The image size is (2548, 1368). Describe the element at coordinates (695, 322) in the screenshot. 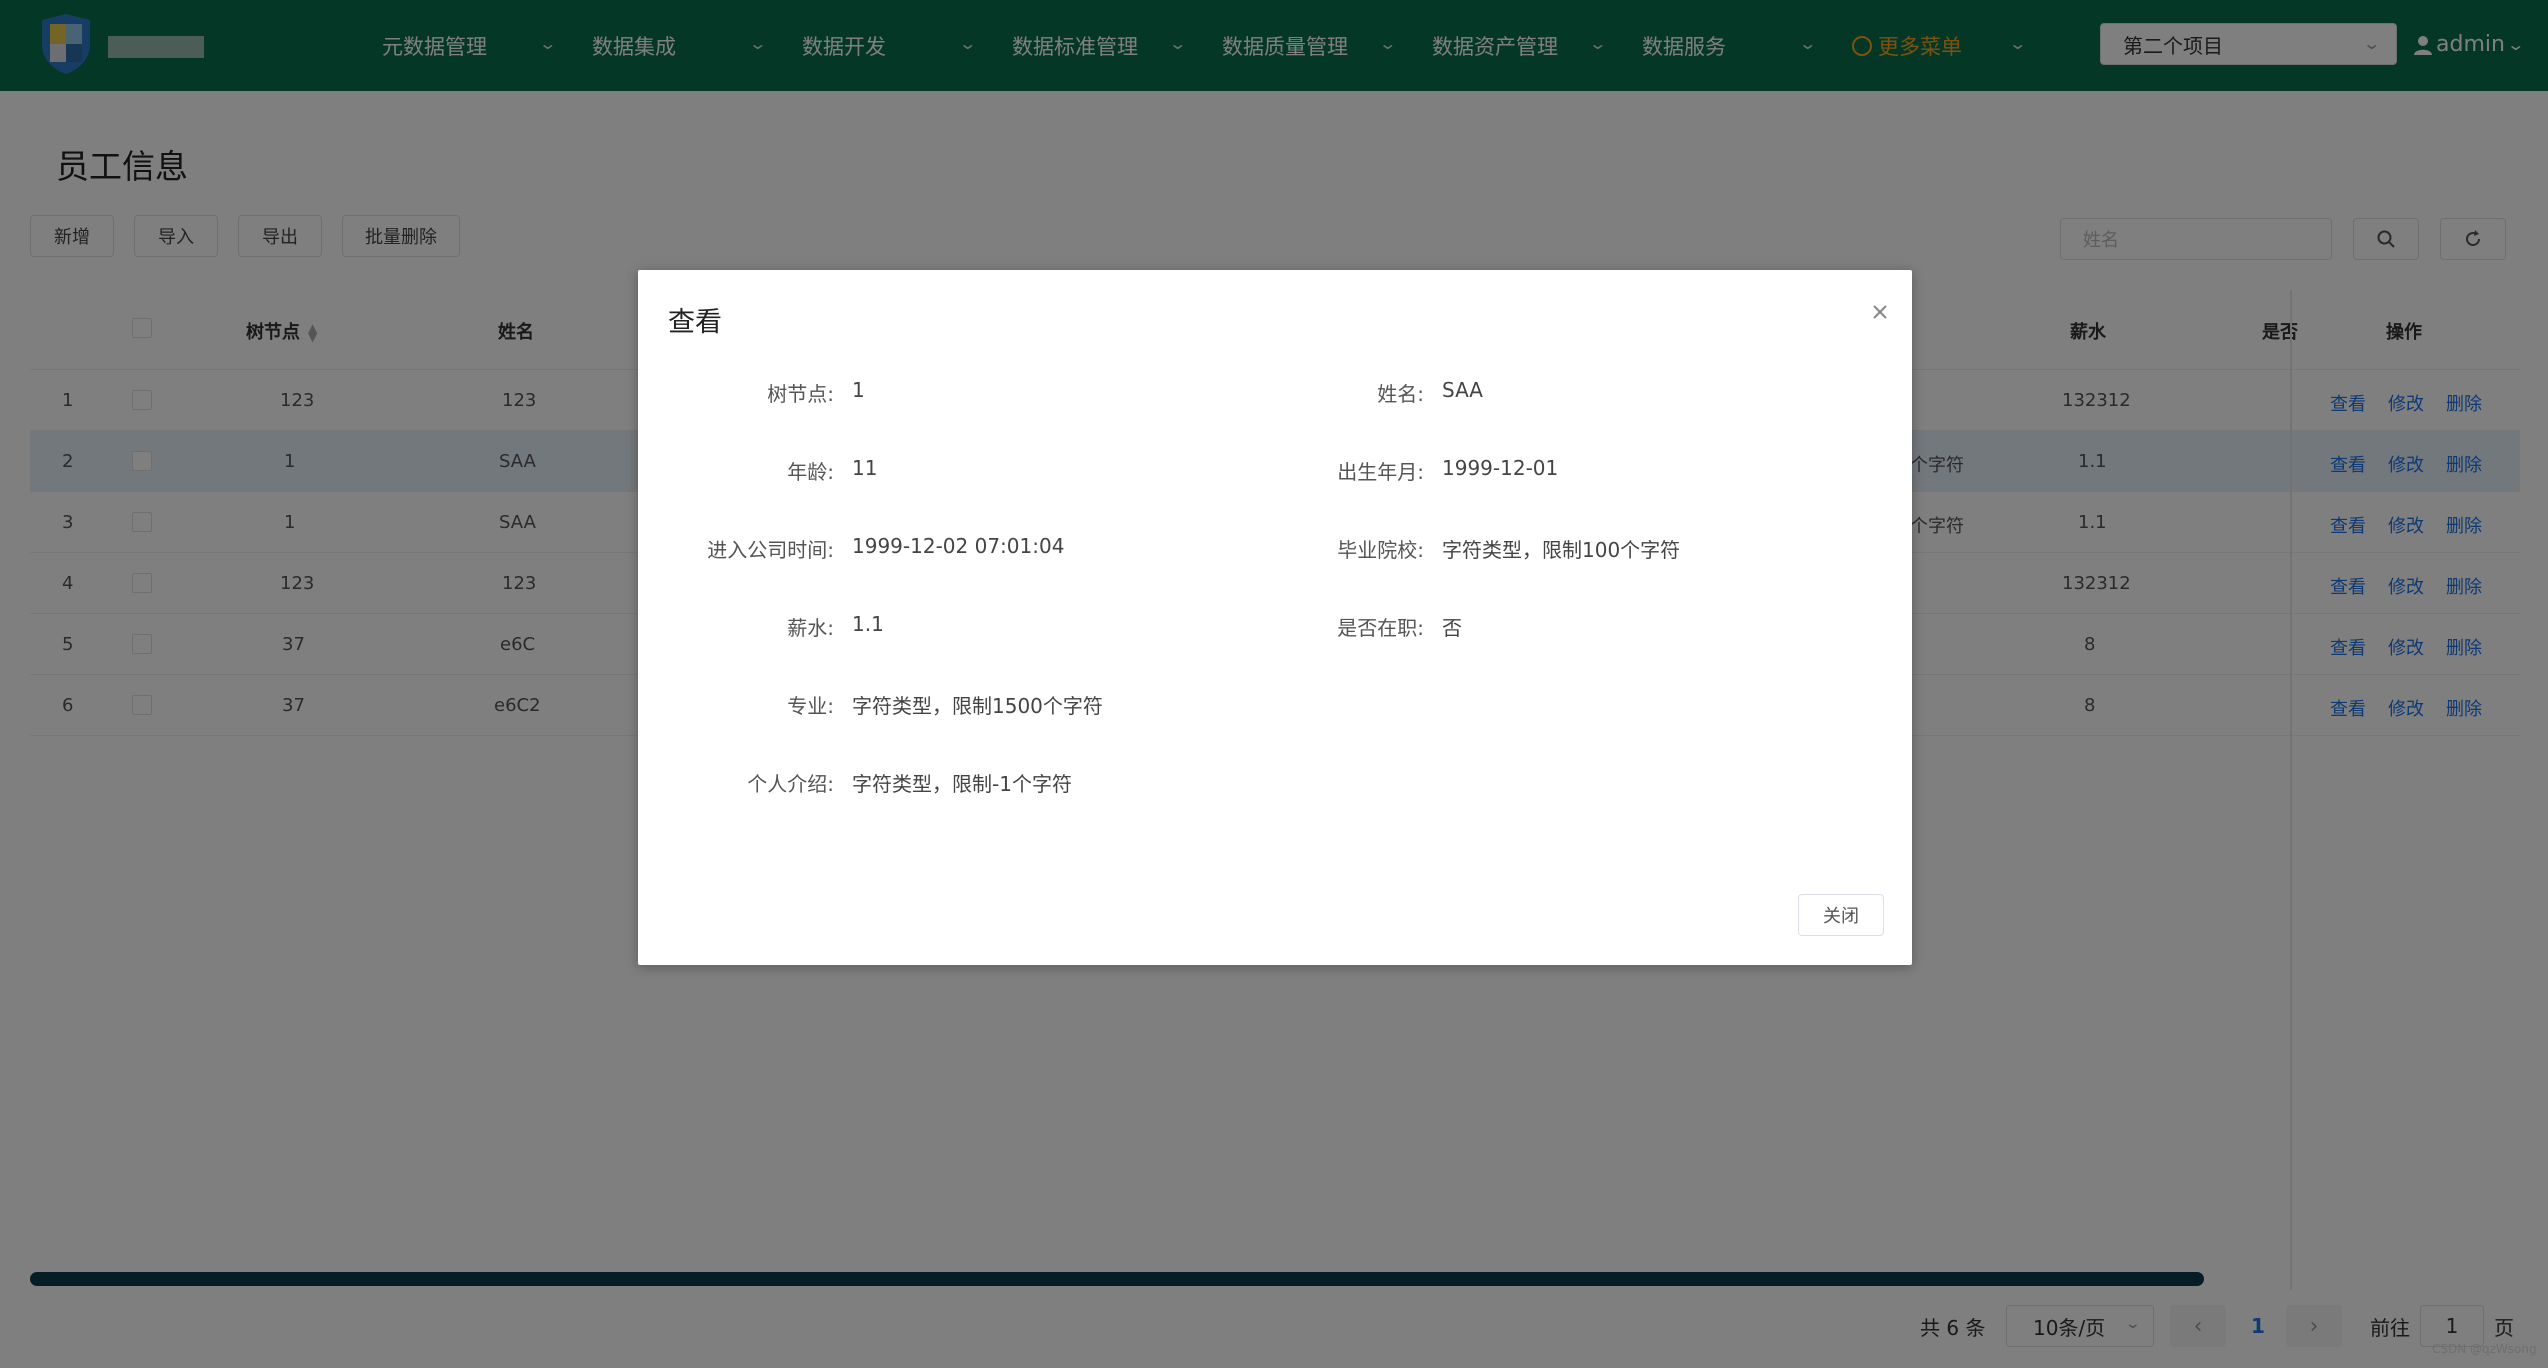

I see `dialog-title: 查看` at that location.